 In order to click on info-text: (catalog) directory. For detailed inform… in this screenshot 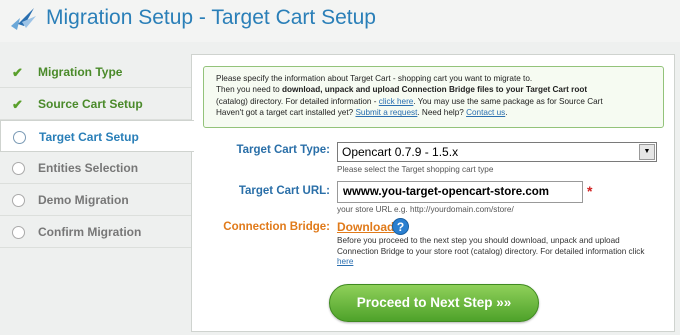, I will do `click(297, 101)`.